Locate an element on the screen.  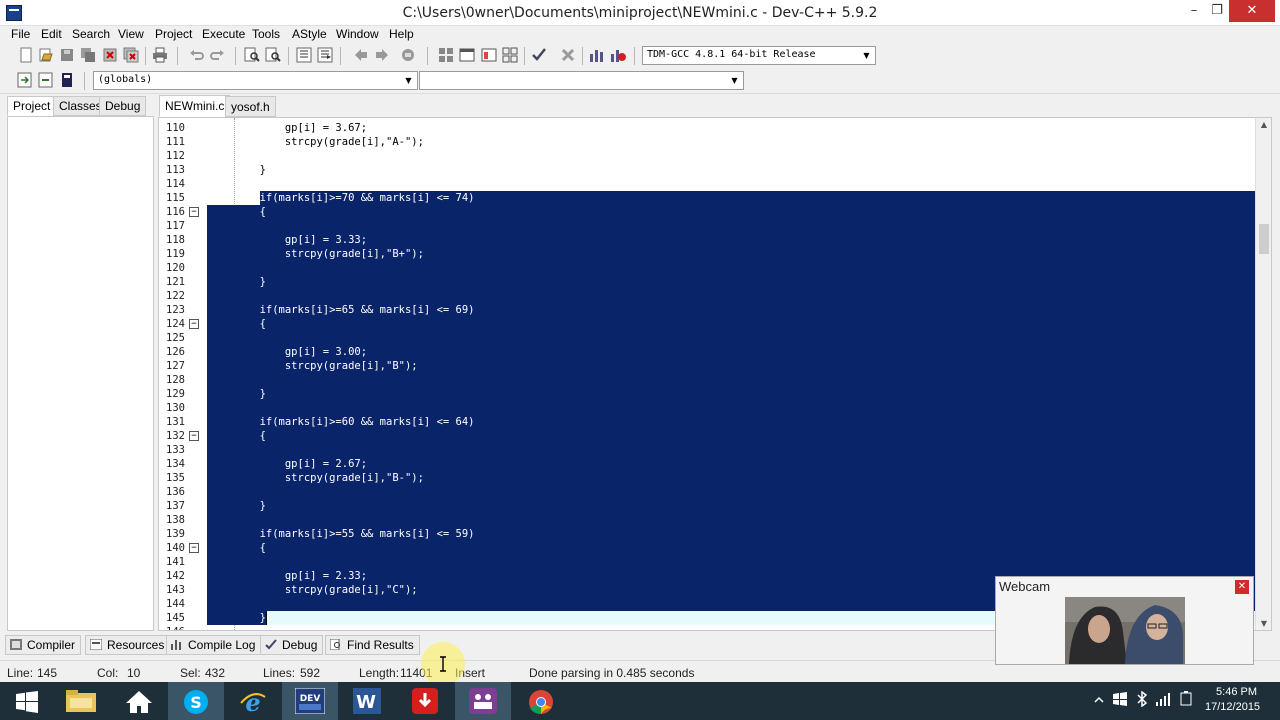
menu-file: File is located at coordinates (20, 34).